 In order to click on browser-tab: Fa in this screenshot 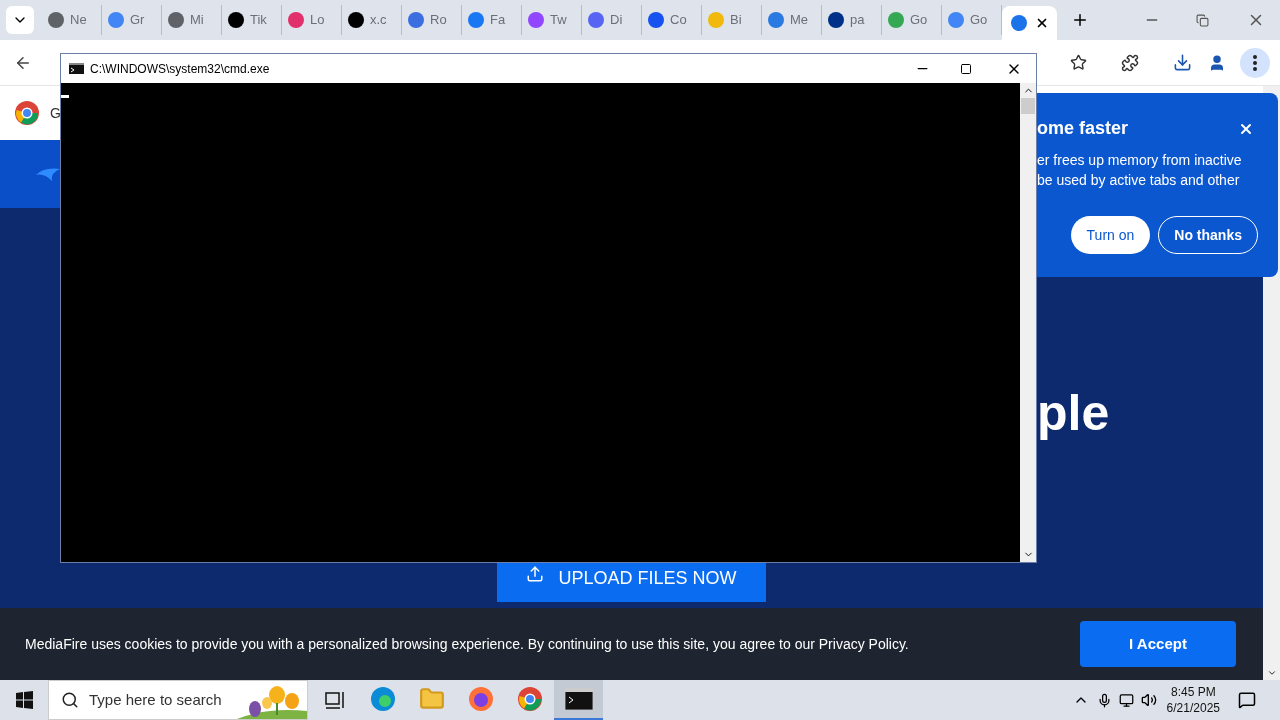, I will do `click(492, 20)`.